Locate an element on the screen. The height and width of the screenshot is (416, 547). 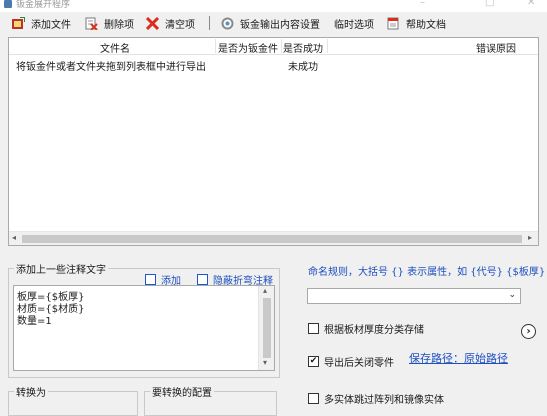
clear-items-label: 清空项 is located at coordinates (180, 25).